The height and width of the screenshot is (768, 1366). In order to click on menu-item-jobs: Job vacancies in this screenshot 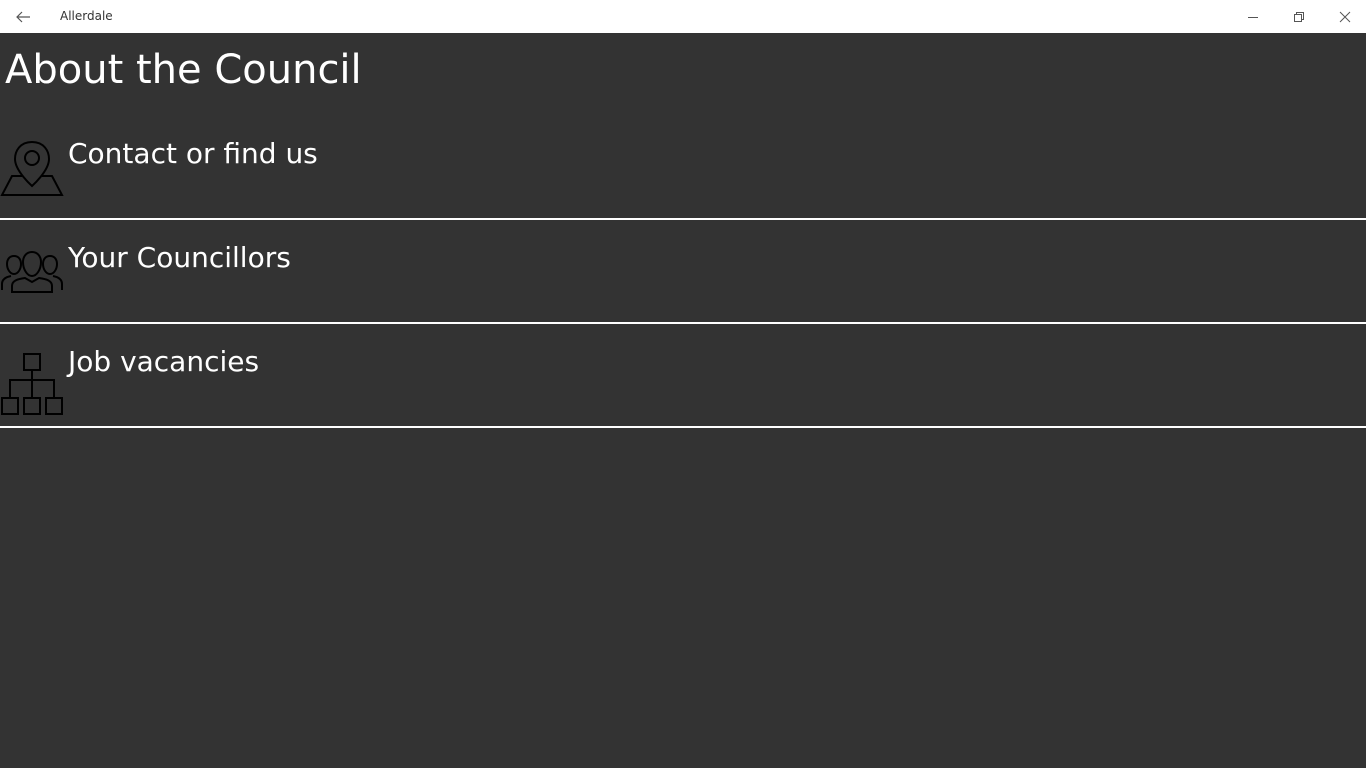, I will do `click(683, 376)`.